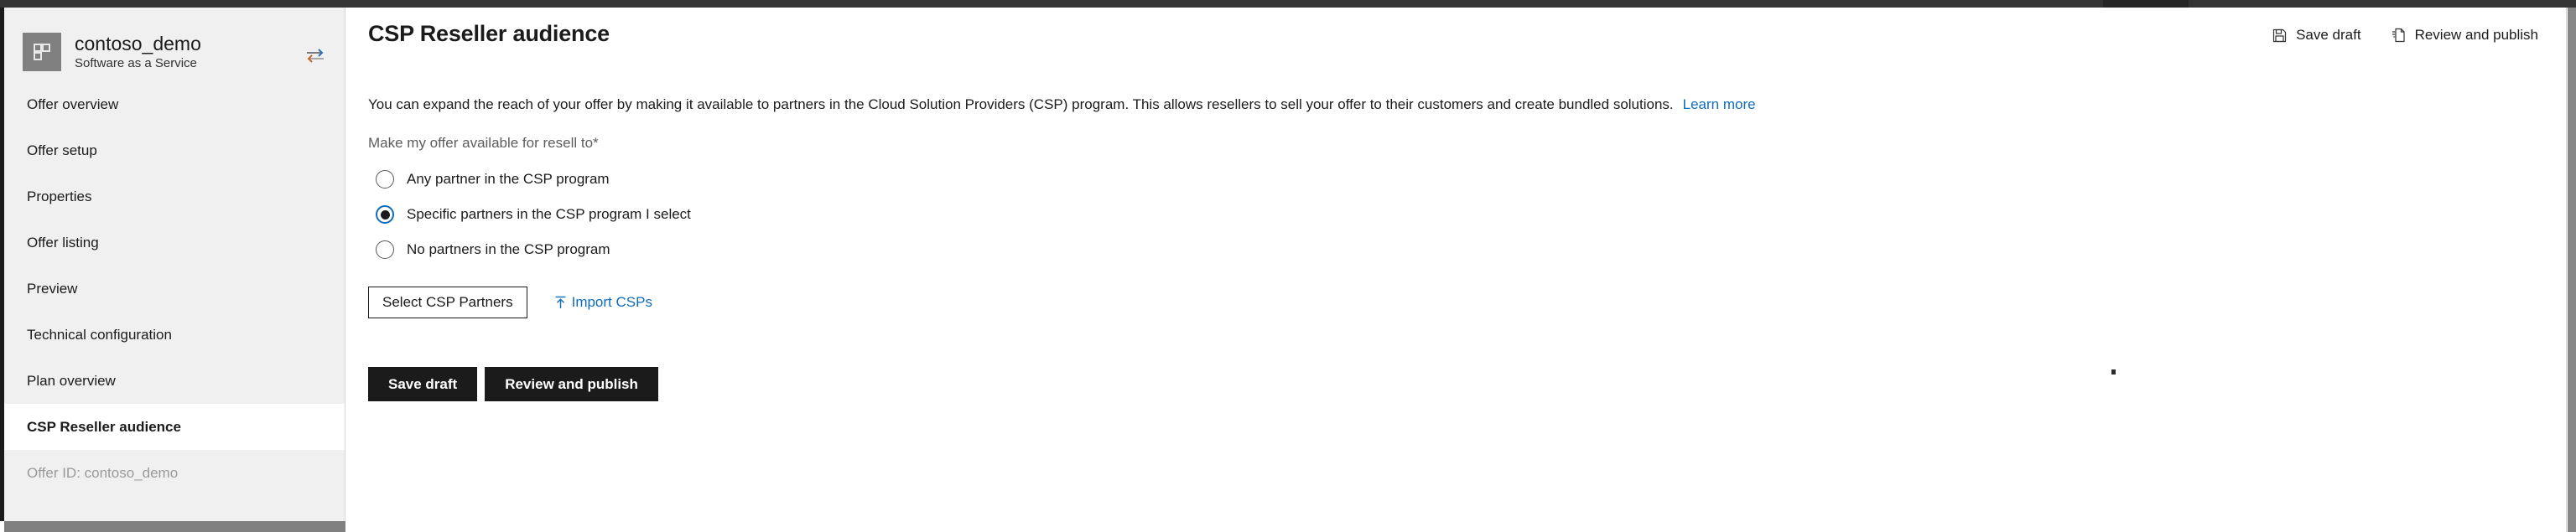 Image resolution: width=2576 pixels, height=532 pixels. What do you see at coordinates (63, 242) in the screenshot?
I see `sidebar-item-label: Offer listing` at bounding box center [63, 242].